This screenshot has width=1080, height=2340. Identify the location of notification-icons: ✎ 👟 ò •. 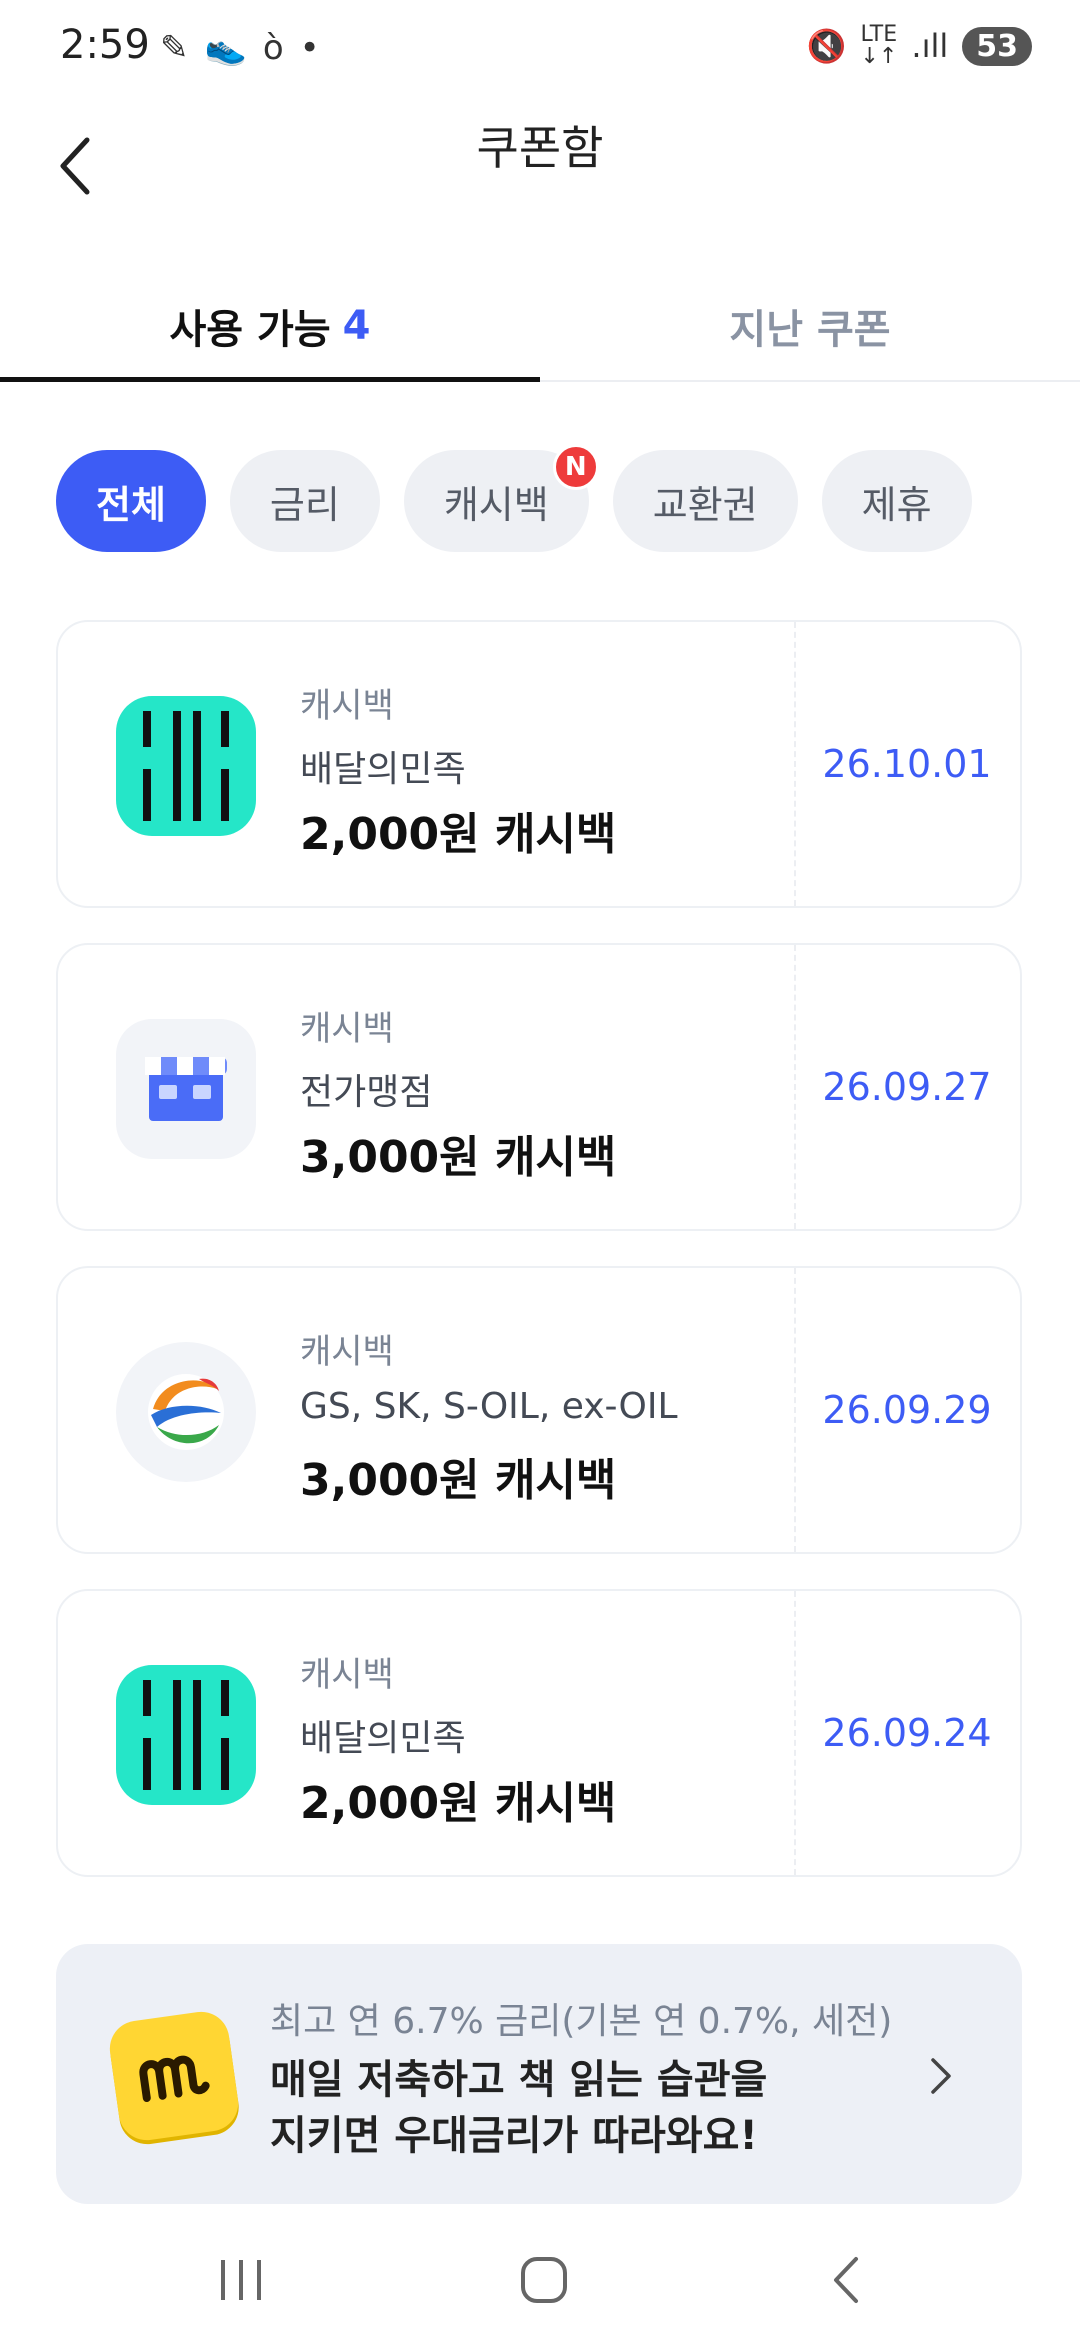
(240, 48).